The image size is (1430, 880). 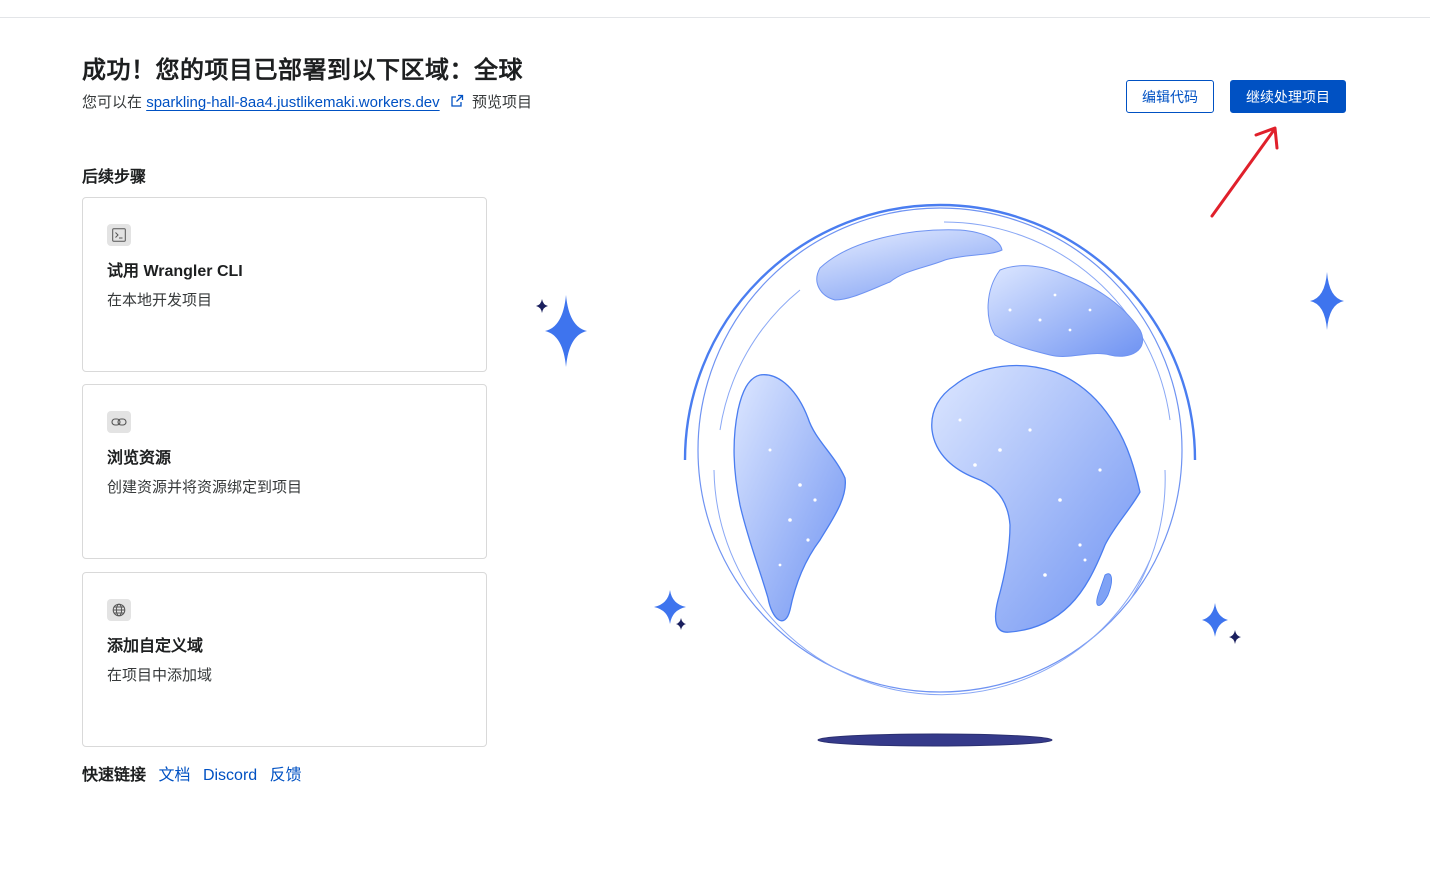 I want to click on continue-project-button: 继续处理项目, so click(x=1288, y=96).